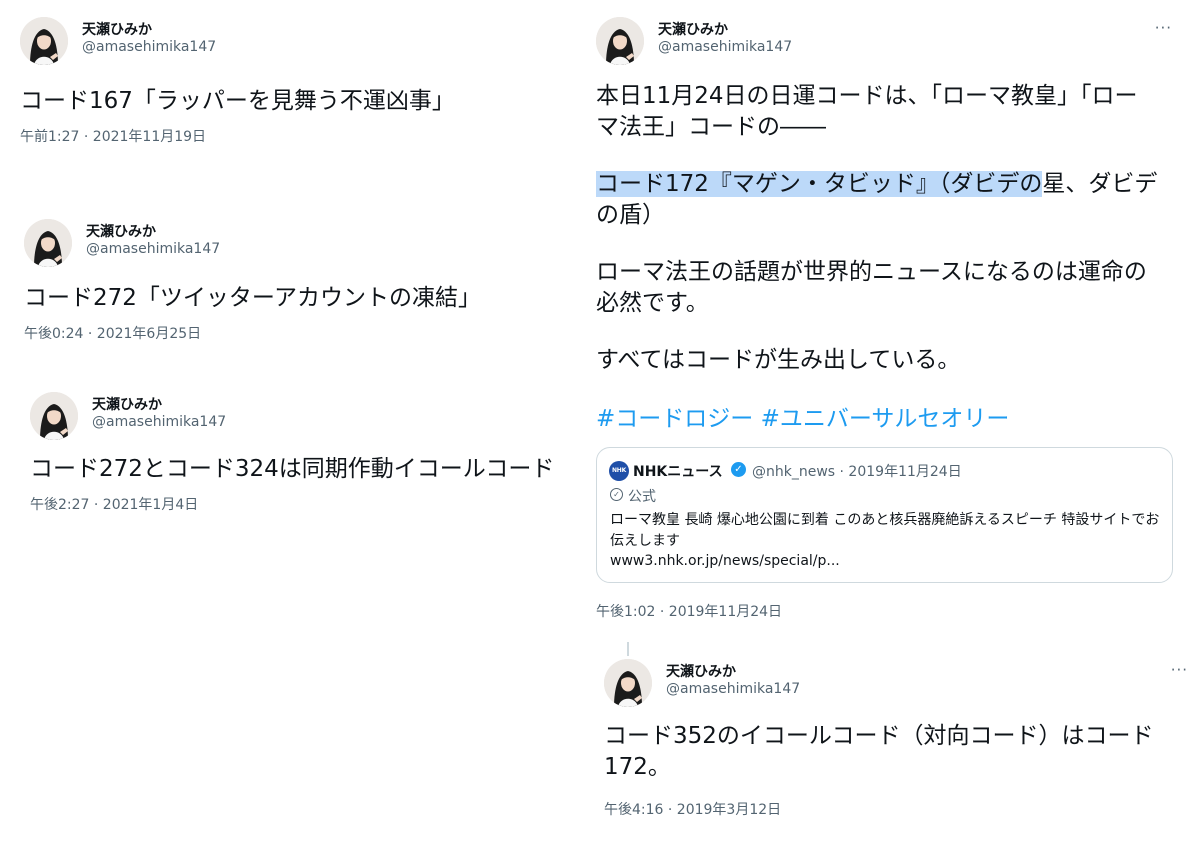 This screenshot has width=1200, height=865. Describe the element at coordinates (871, 272) in the screenshot. I see `main-tweet-line-5: ローマ法王の話題が世界的ニュースになるのは運命の` at that location.